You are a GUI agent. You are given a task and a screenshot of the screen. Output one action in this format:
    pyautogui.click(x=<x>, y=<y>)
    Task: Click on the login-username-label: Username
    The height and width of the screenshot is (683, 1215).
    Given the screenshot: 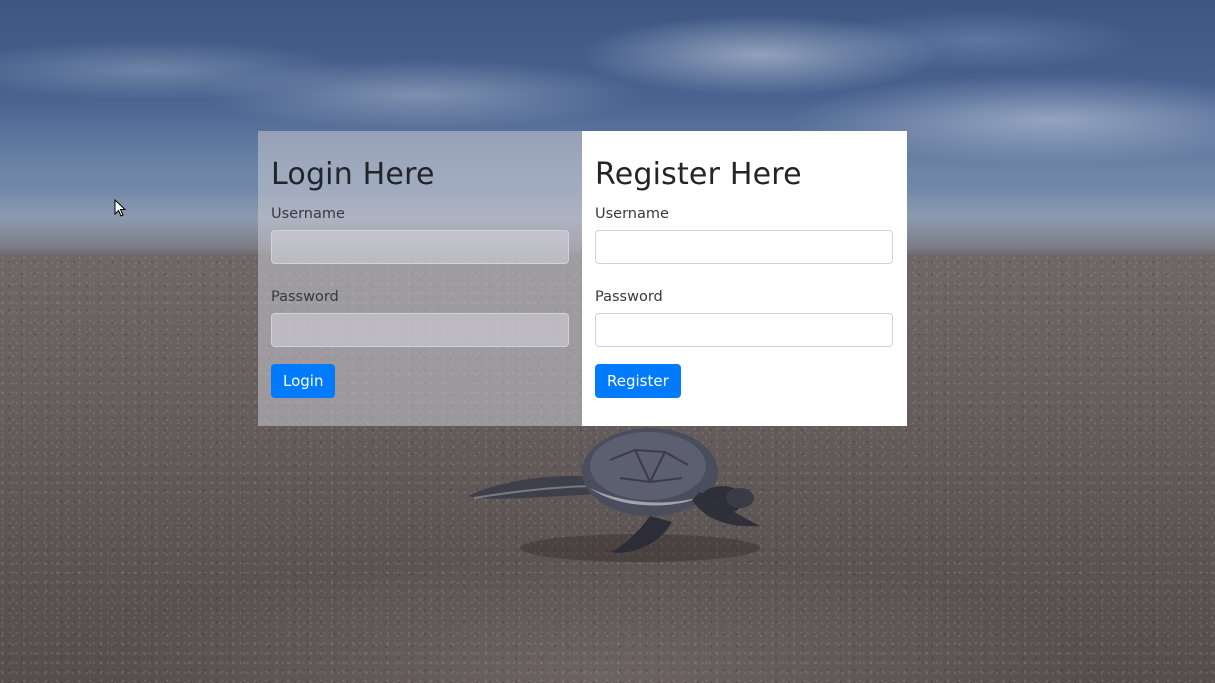 What is the action you would take?
    pyautogui.click(x=308, y=214)
    